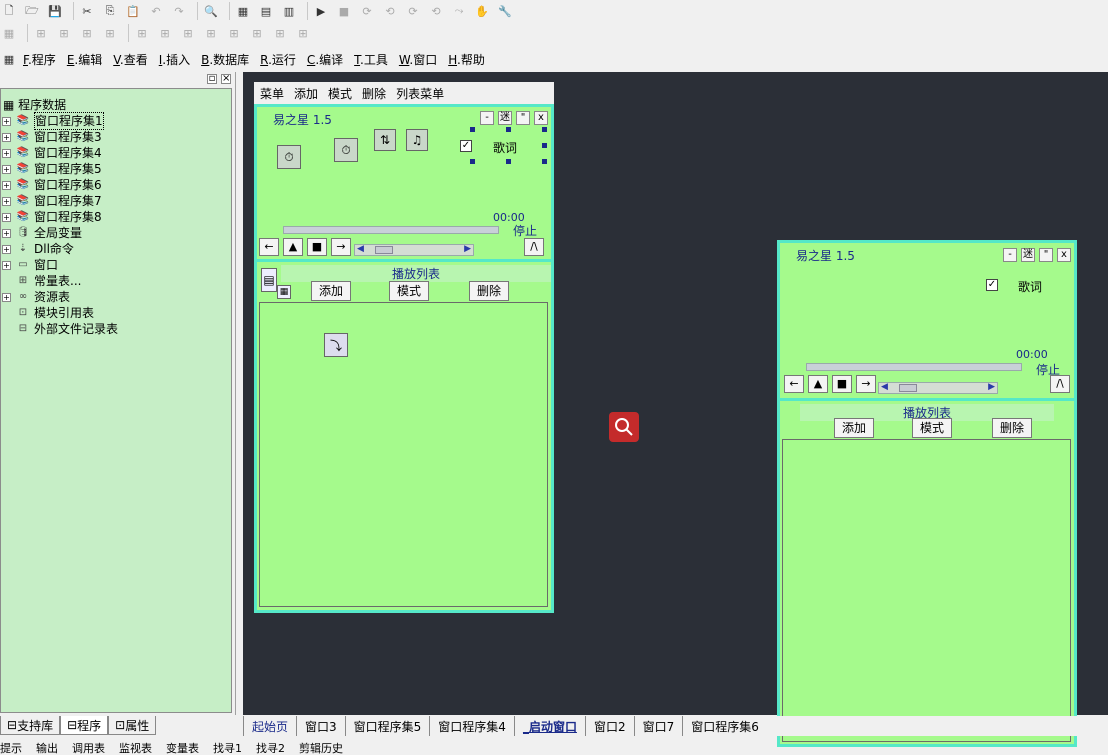  I want to click on playlist-listbox: ⤵, so click(403, 454).